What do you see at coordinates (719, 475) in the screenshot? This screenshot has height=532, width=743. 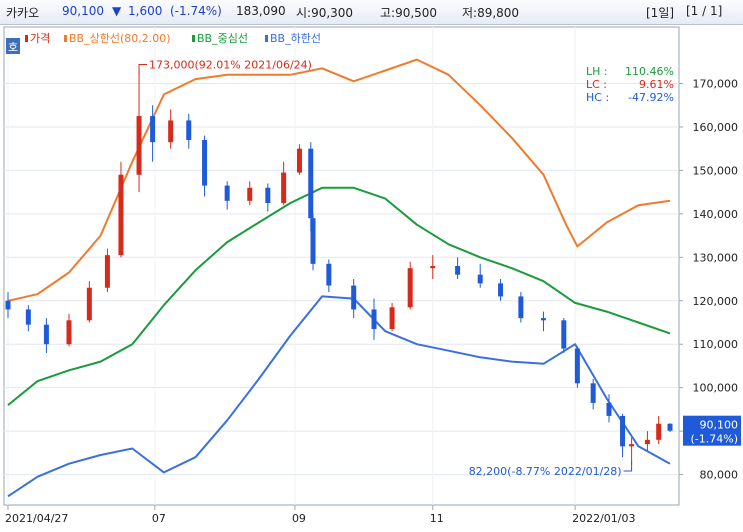 I see `y-tick-label: 80,000` at bounding box center [719, 475].